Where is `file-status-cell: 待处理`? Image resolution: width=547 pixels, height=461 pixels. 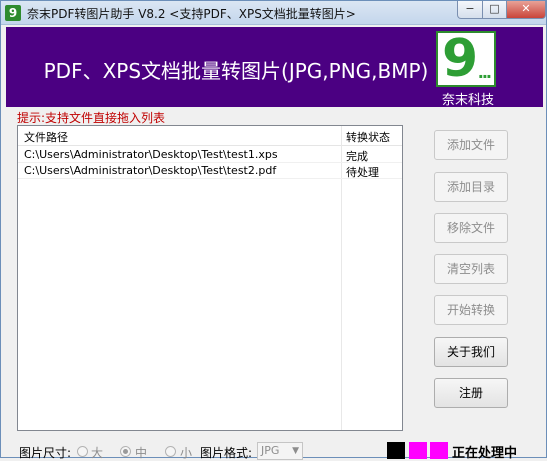 file-status-cell: 待处理 is located at coordinates (362, 172).